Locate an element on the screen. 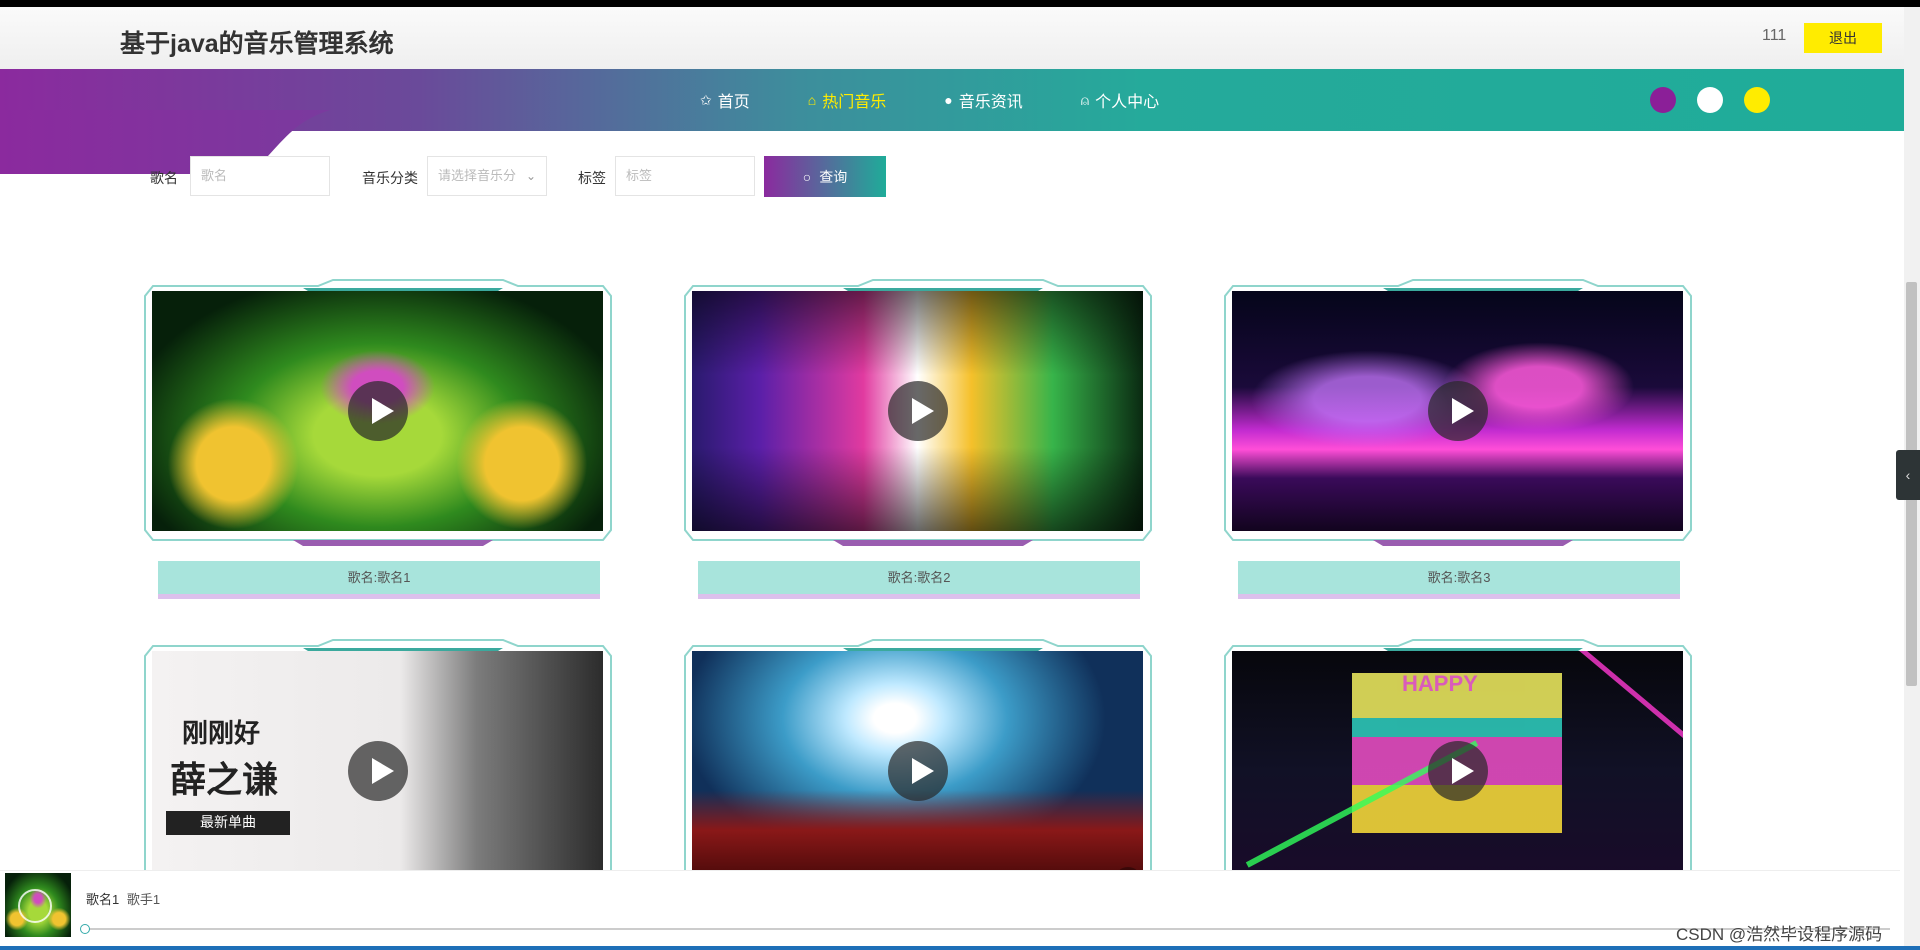 The width and height of the screenshot is (1920, 950). song-cover-image: 刚刚好 薛之谦 最新单曲 is located at coordinates (377, 771).